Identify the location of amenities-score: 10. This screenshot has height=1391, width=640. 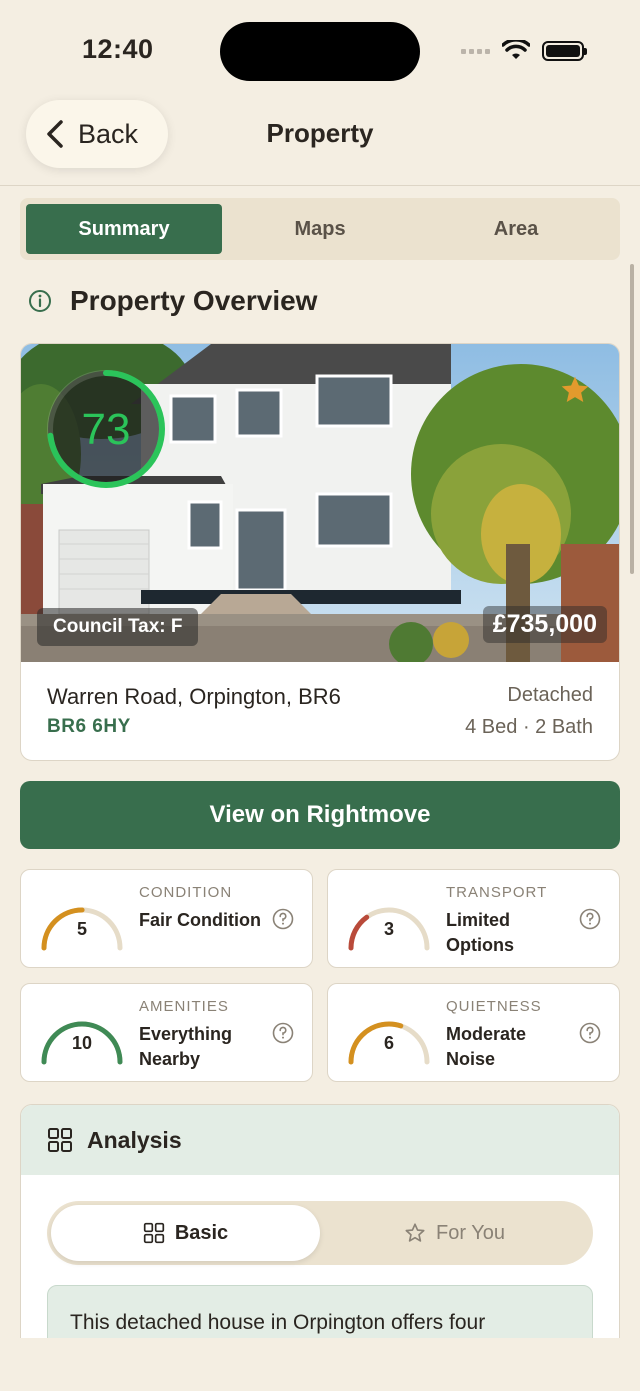
(82, 1043).